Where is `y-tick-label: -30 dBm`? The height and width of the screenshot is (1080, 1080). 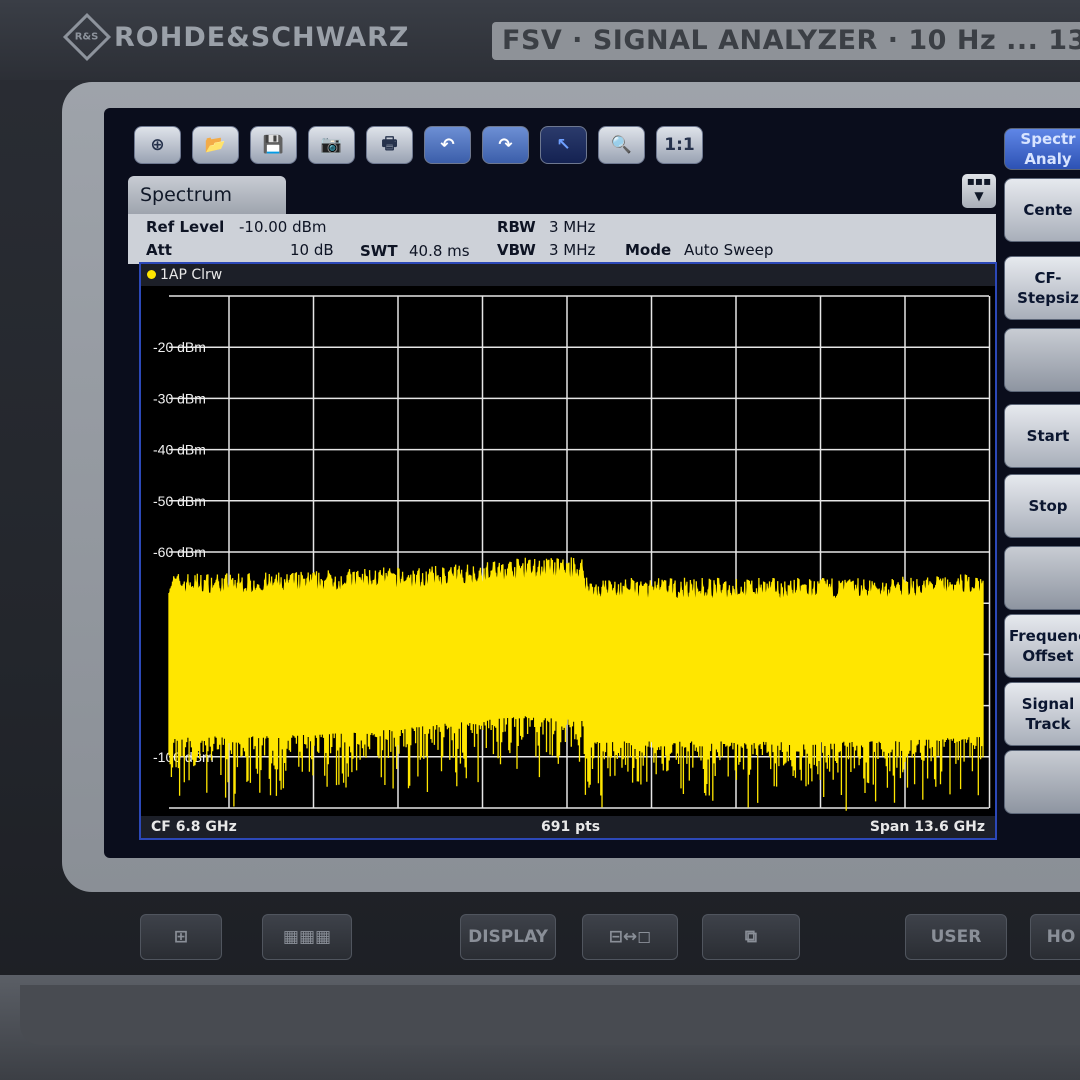 y-tick-label: -30 dBm is located at coordinates (179, 398).